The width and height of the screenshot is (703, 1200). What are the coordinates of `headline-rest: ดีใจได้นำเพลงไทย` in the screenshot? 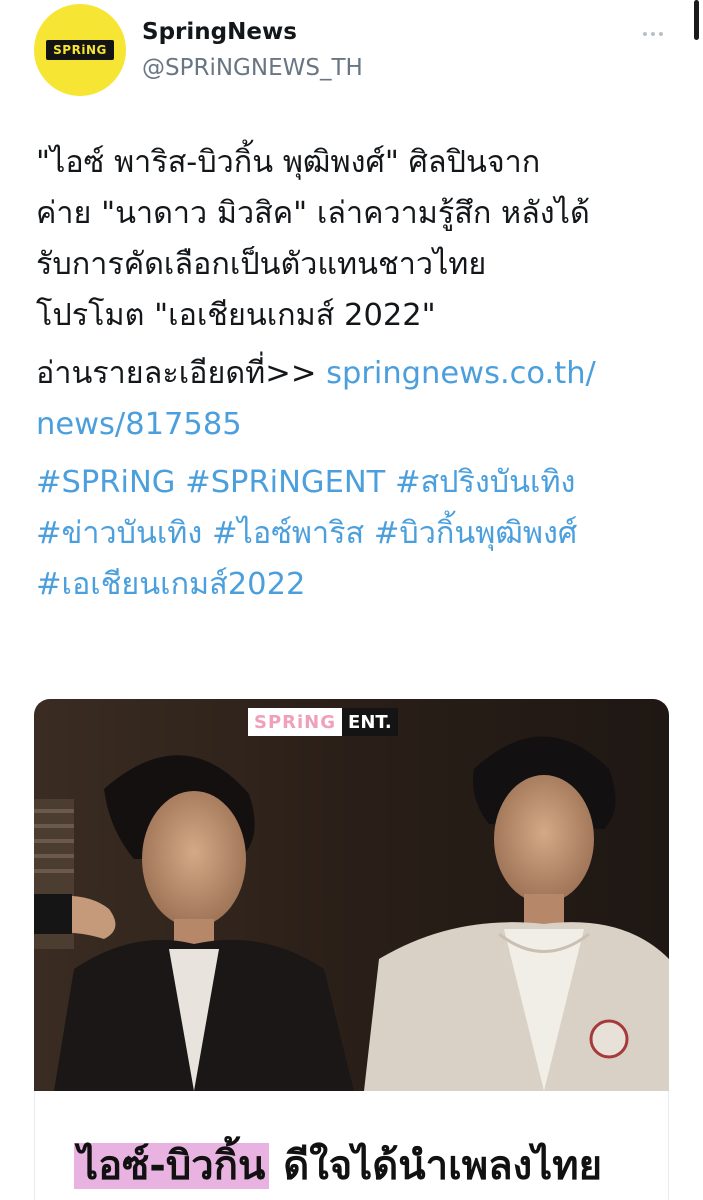 It's located at (436, 1166).